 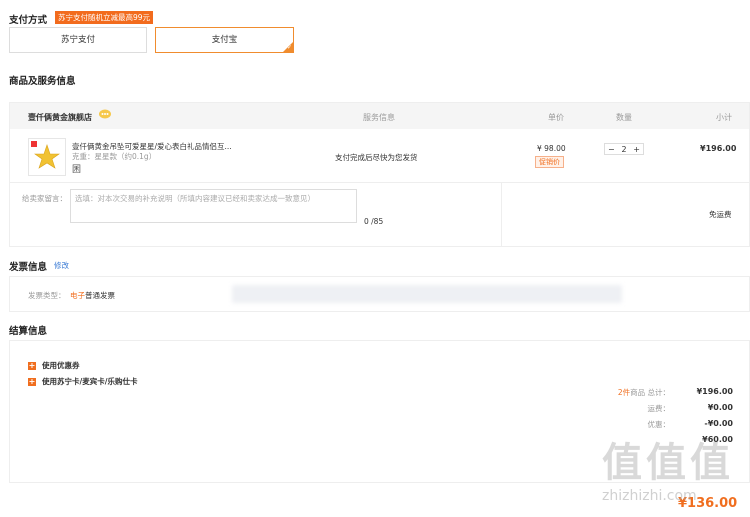 What do you see at coordinates (720, 407) in the screenshot?
I see `summary-shipping-value: ¥0.00` at bounding box center [720, 407].